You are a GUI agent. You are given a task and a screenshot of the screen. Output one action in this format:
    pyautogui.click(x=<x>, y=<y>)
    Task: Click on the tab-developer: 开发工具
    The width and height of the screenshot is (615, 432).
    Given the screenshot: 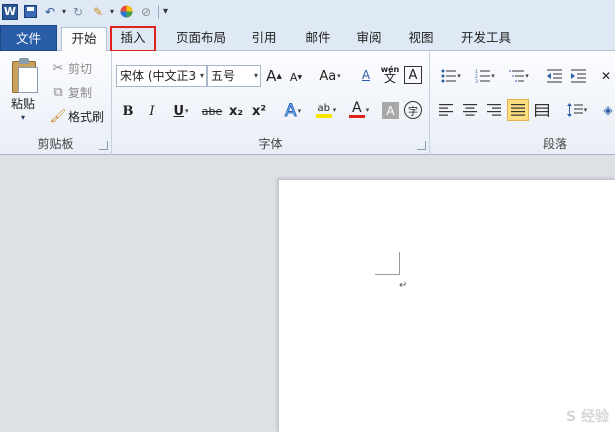 What is the action you would take?
    pyautogui.click(x=486, y=39)
    